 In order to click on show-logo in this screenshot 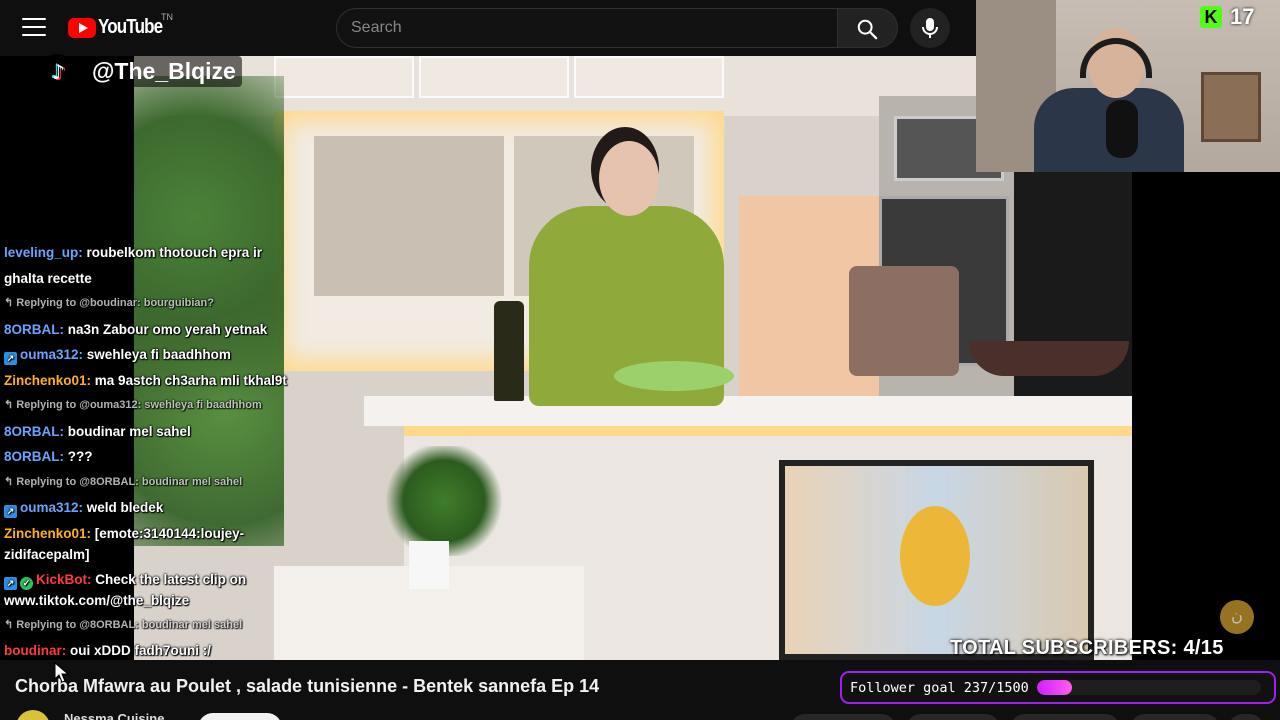, I will do `click(935, 556)`.